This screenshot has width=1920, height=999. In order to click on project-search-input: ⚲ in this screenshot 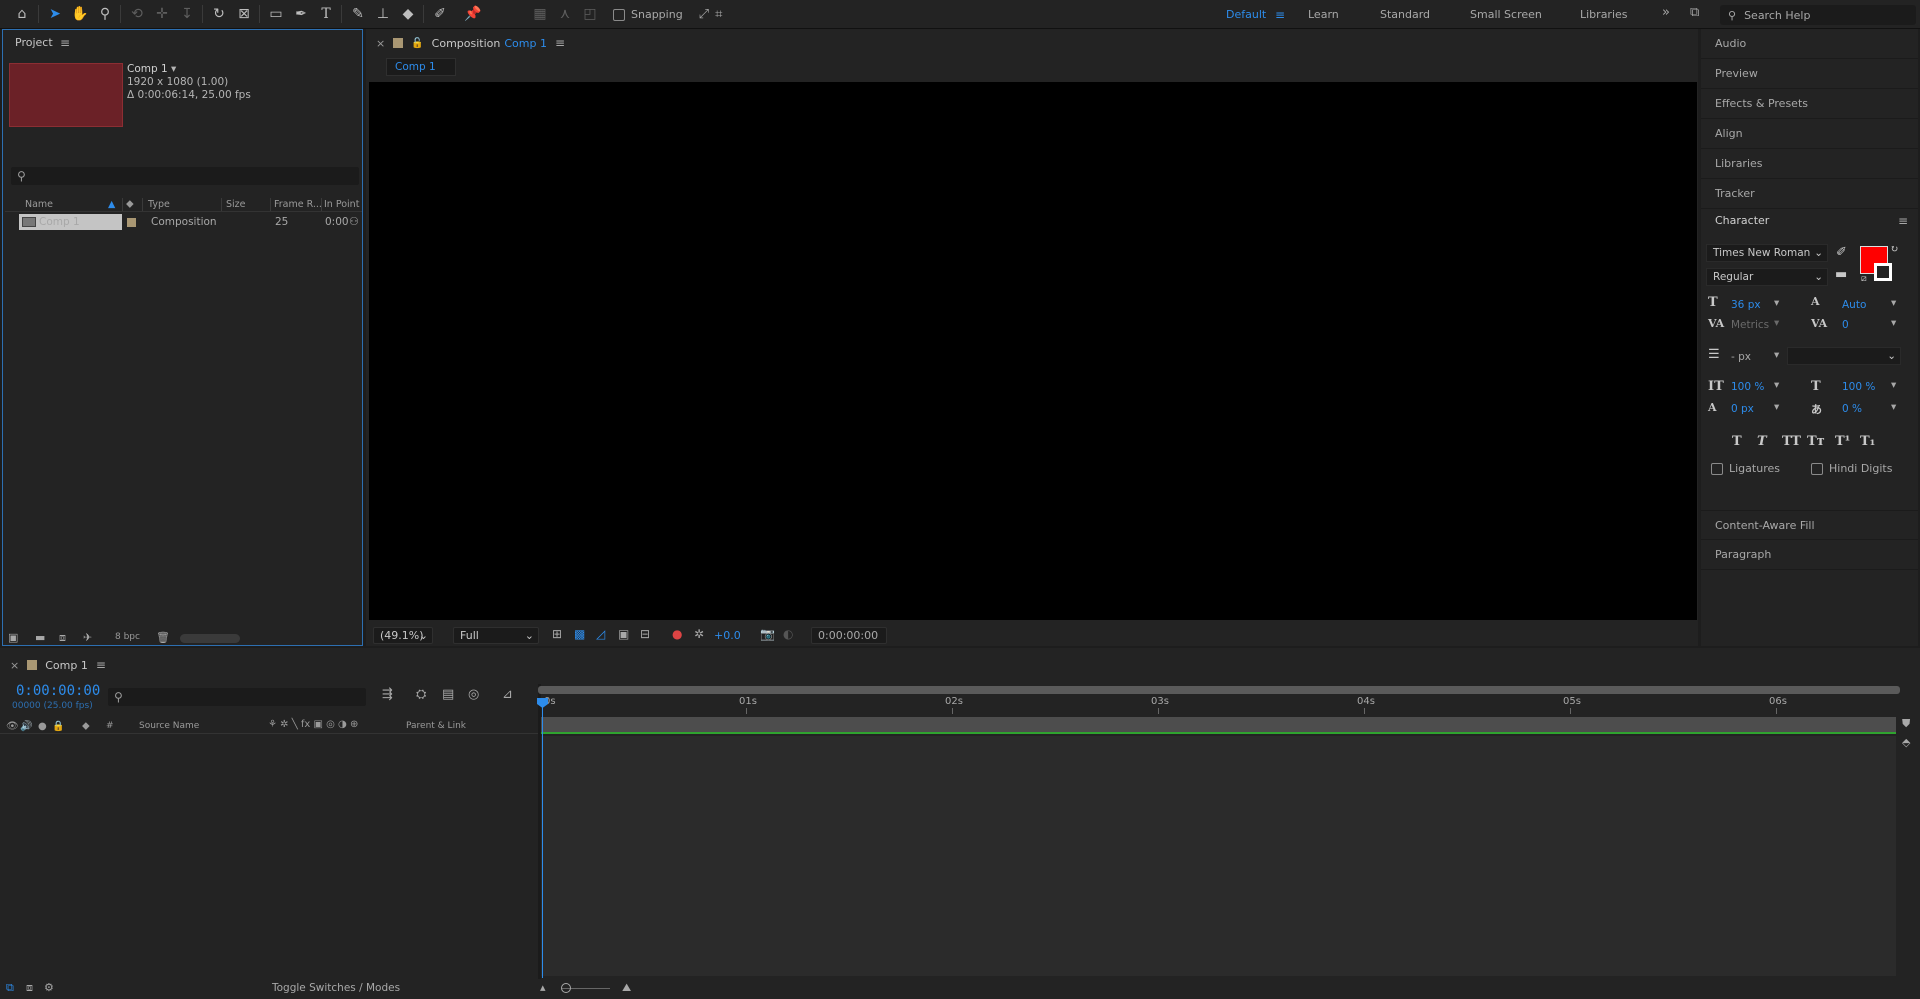, I will do `click(185, 176)`.